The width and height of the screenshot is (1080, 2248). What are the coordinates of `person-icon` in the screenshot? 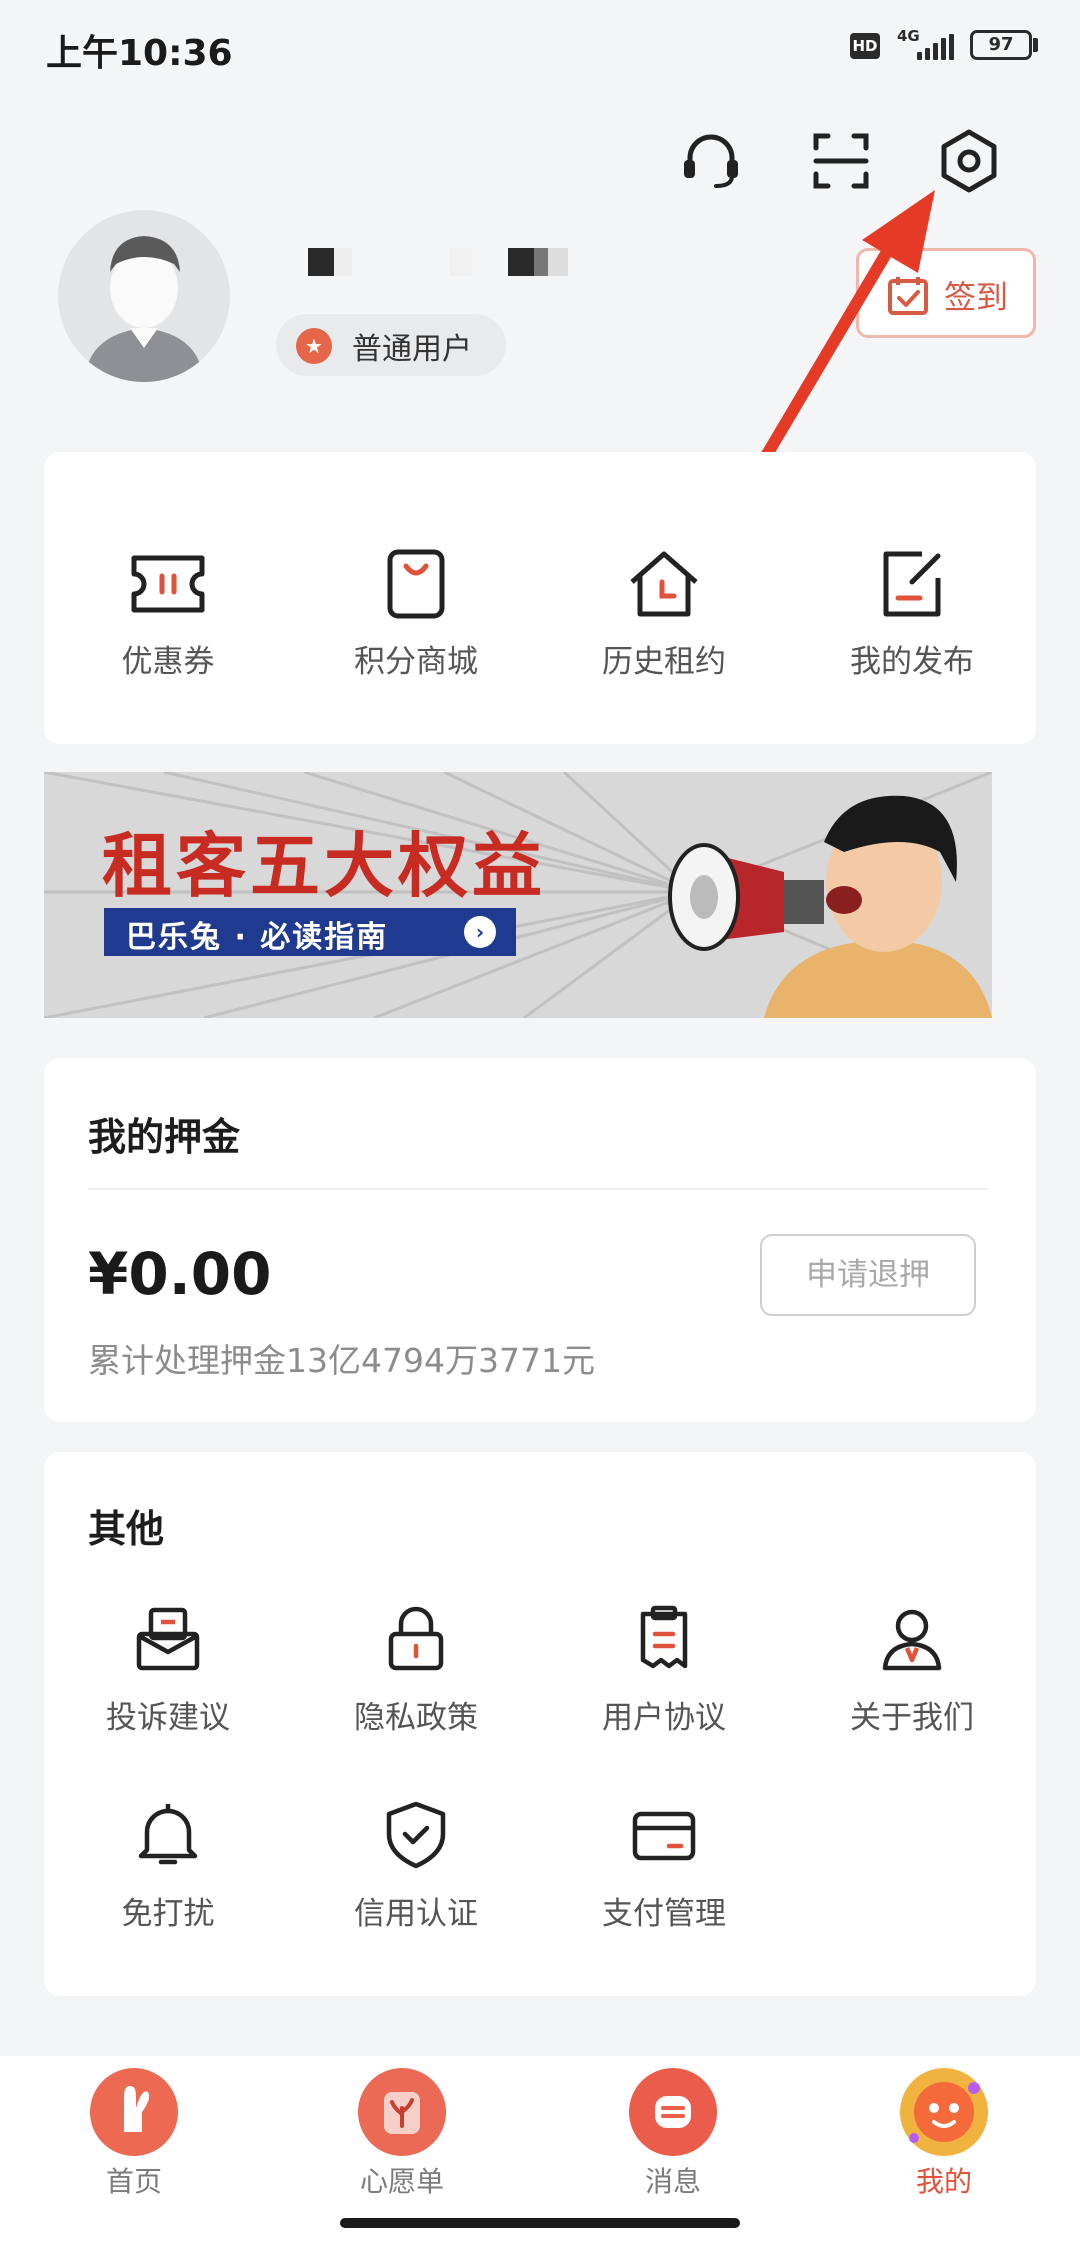 It's located at (912, 1640).